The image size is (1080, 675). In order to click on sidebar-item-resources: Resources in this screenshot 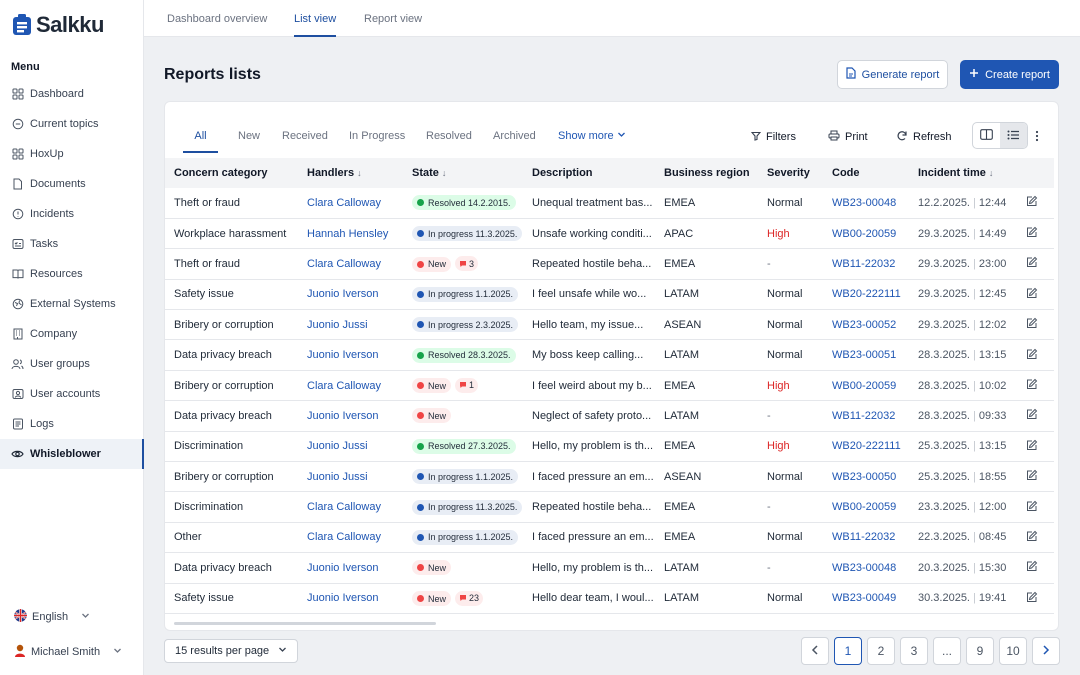, I will do `click(72, 274)`.